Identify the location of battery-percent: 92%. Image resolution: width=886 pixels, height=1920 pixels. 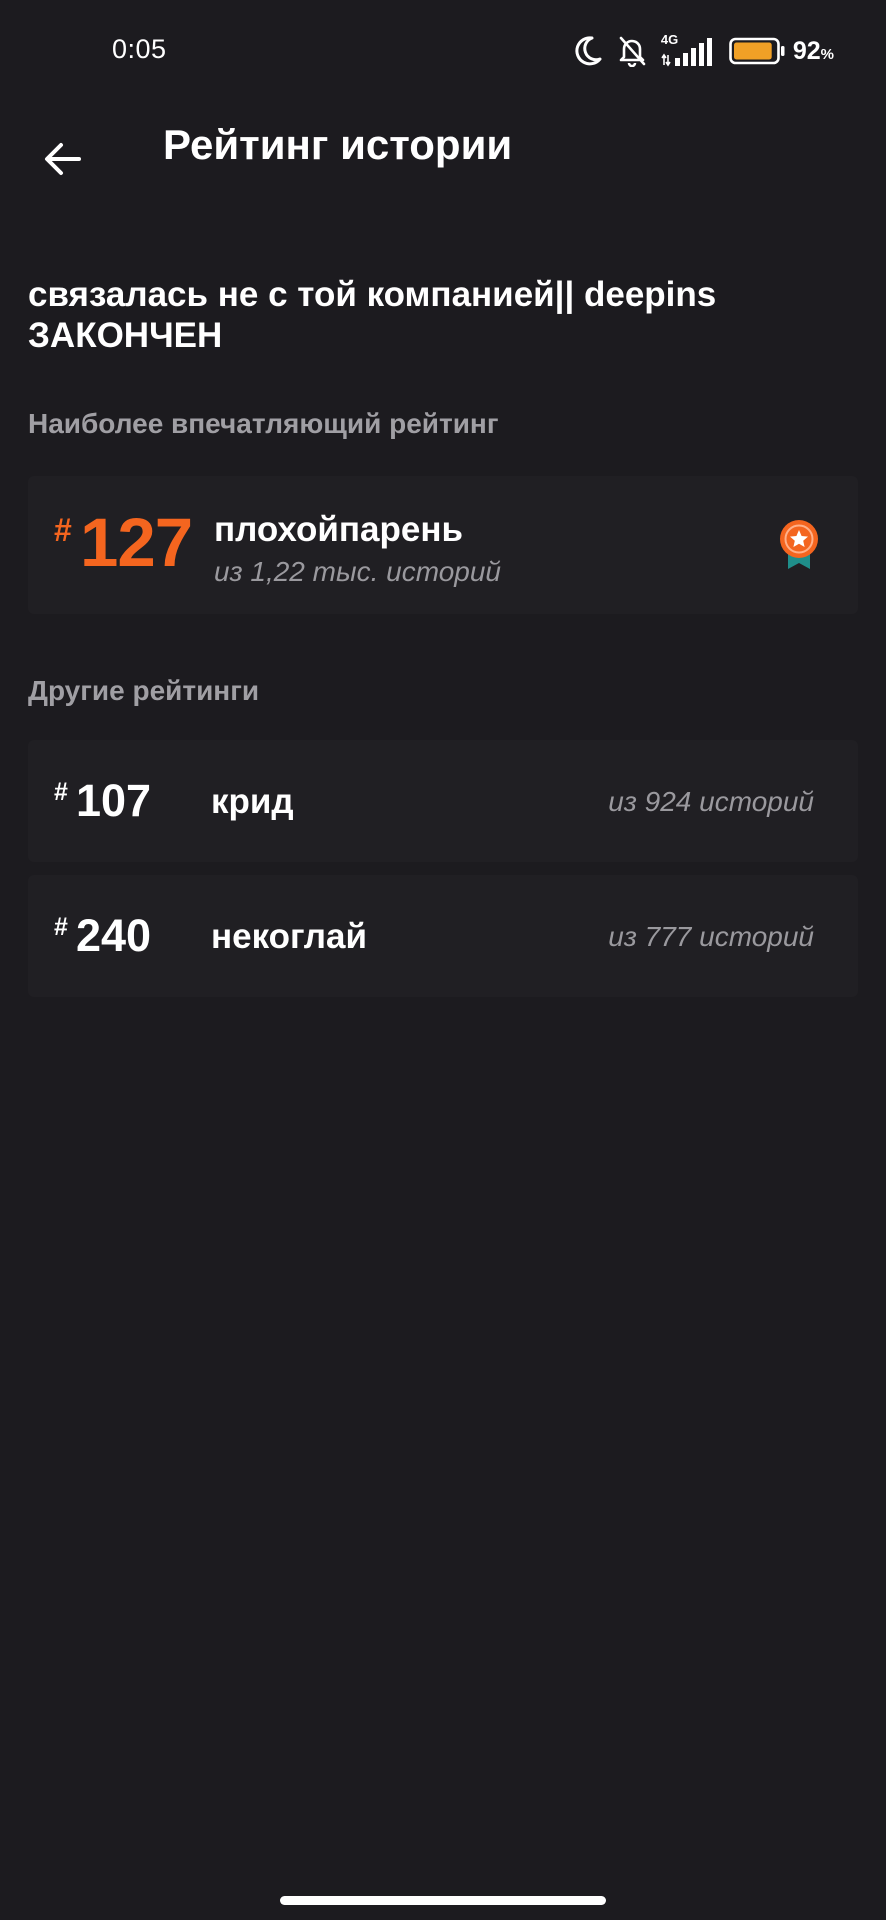
(813, 50).